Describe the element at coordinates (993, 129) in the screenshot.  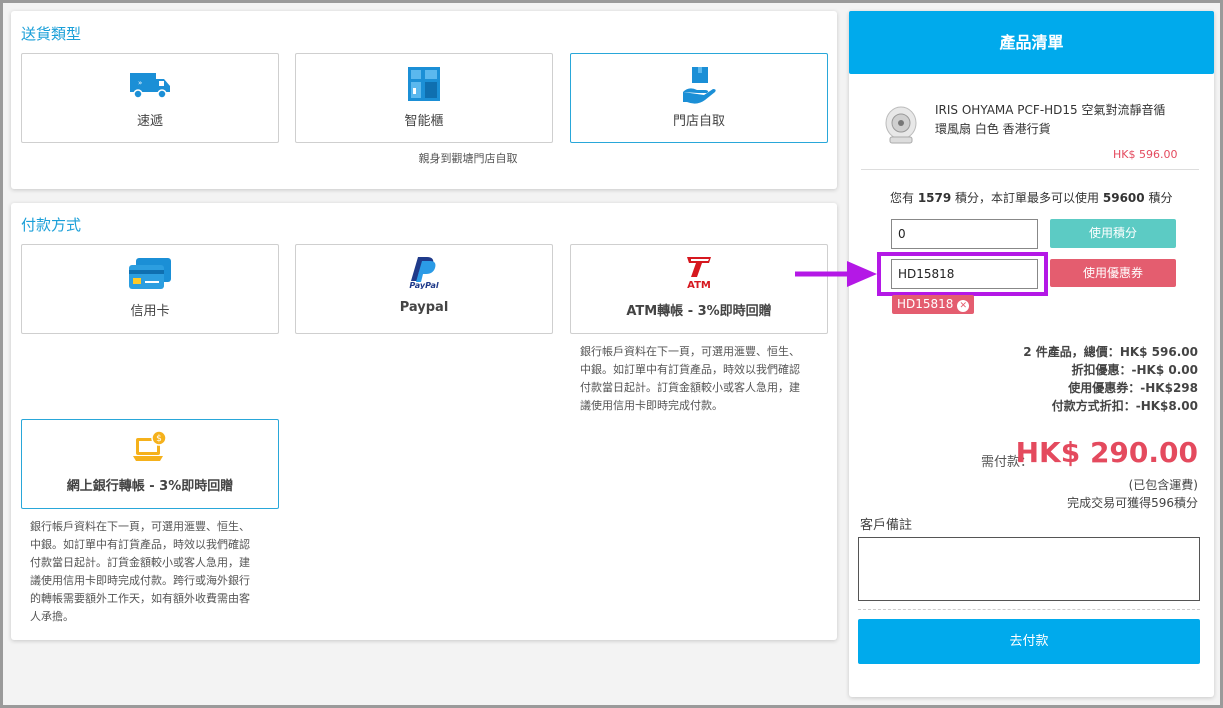
I see `product-name-line: 環風扇 白色 香港行貨` at that location.